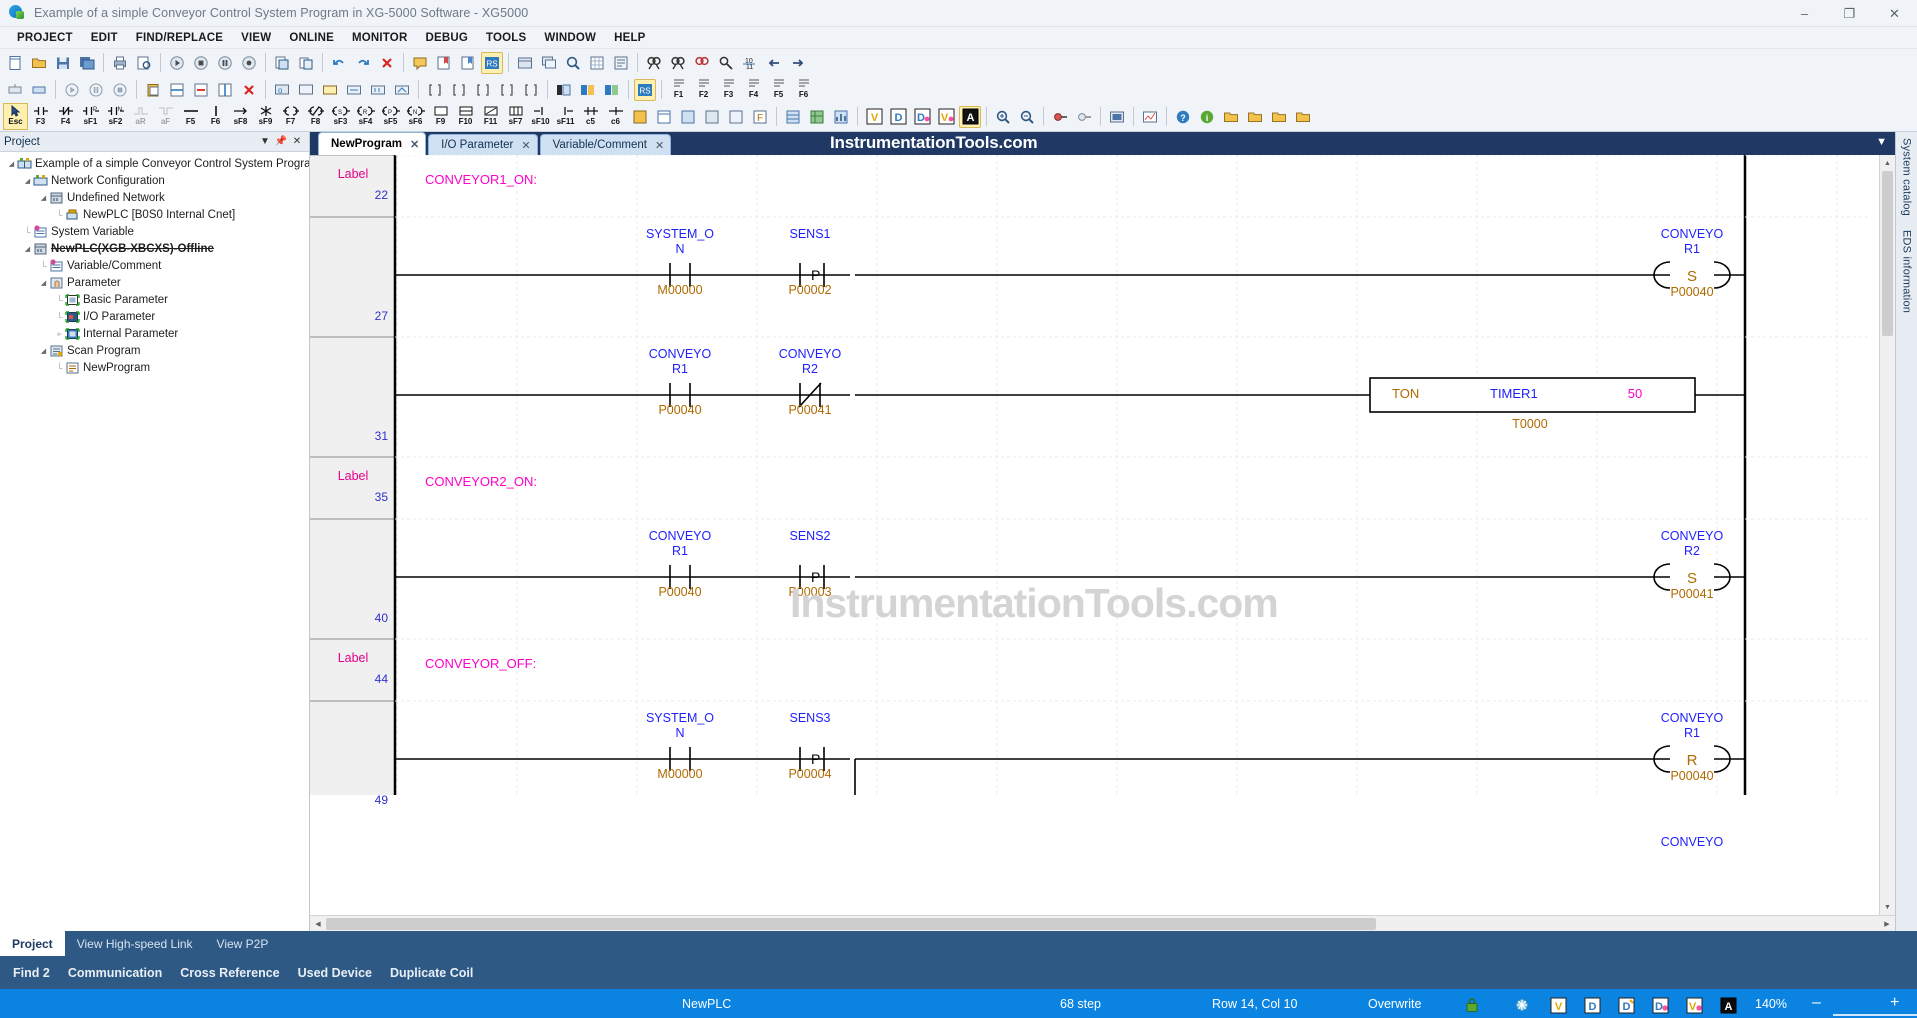  Describe the element at coordinates (507, 90) in the screenshot. I see `bracket4-icon` at that location.